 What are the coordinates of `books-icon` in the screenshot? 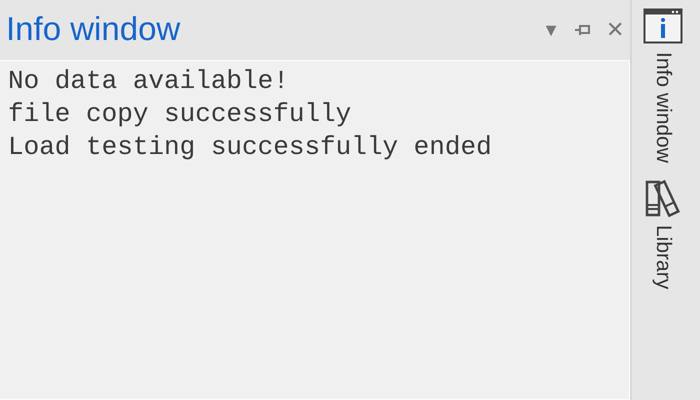 It's located at (663, 197).